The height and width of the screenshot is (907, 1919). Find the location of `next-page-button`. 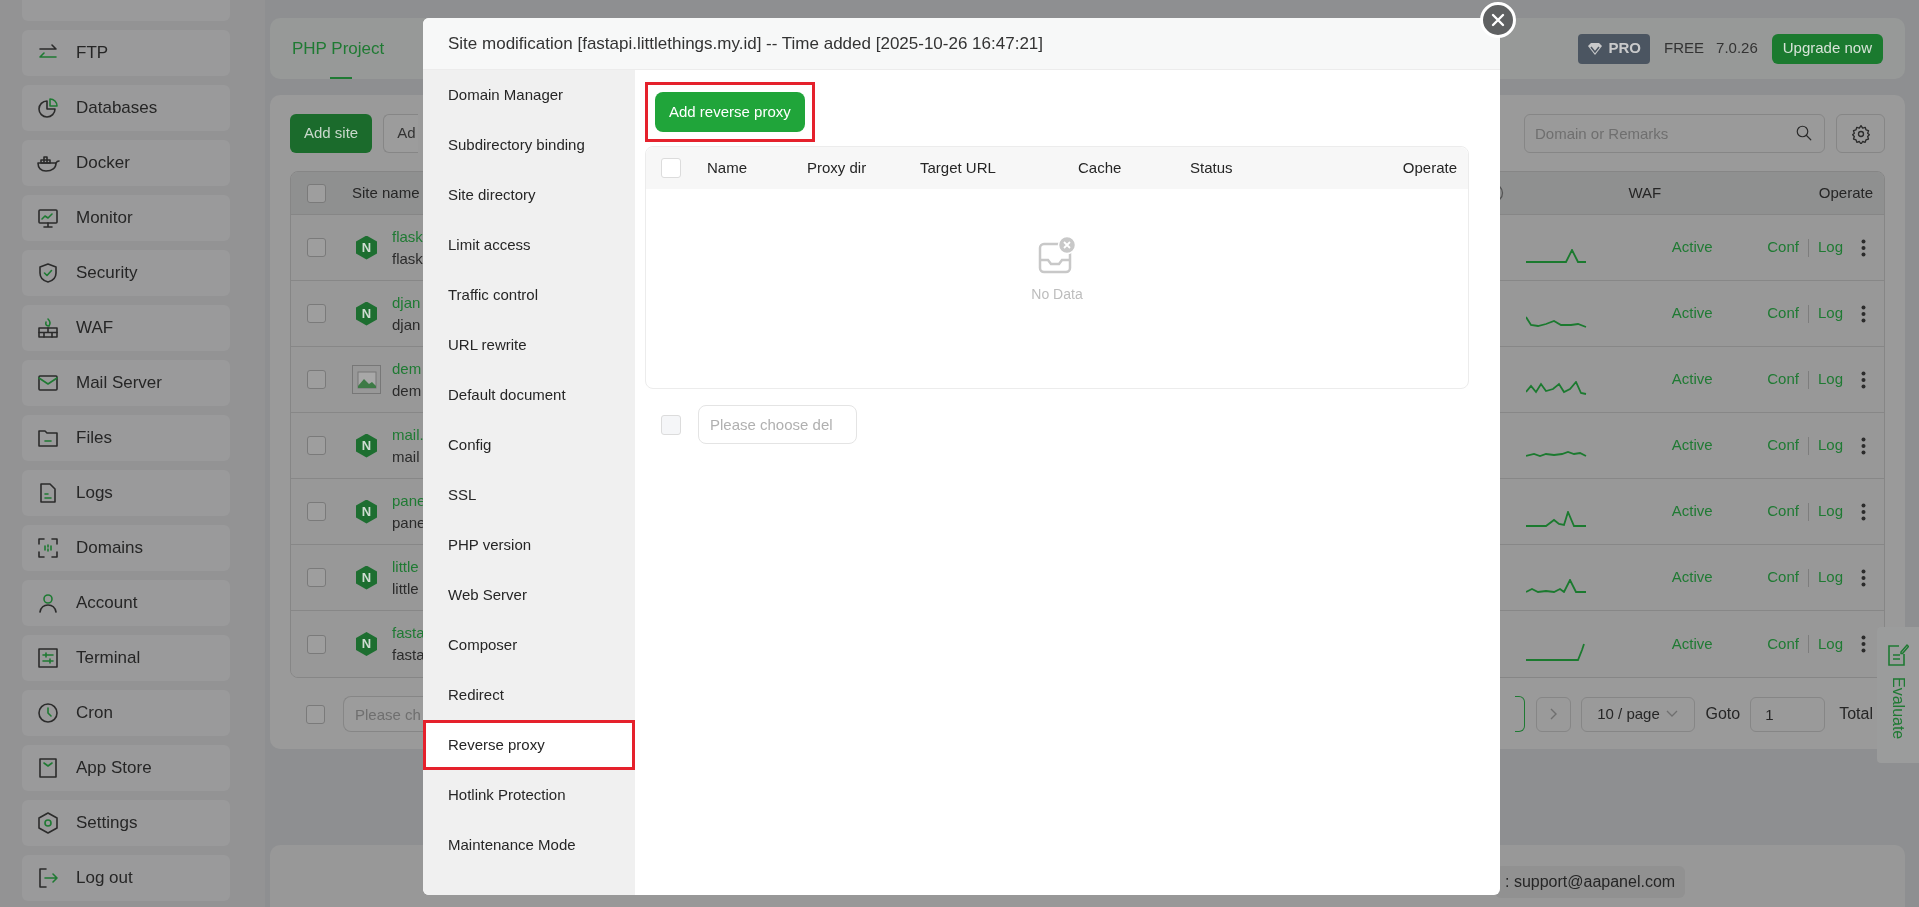

next-page-button is located at coordinates (1553, 714).